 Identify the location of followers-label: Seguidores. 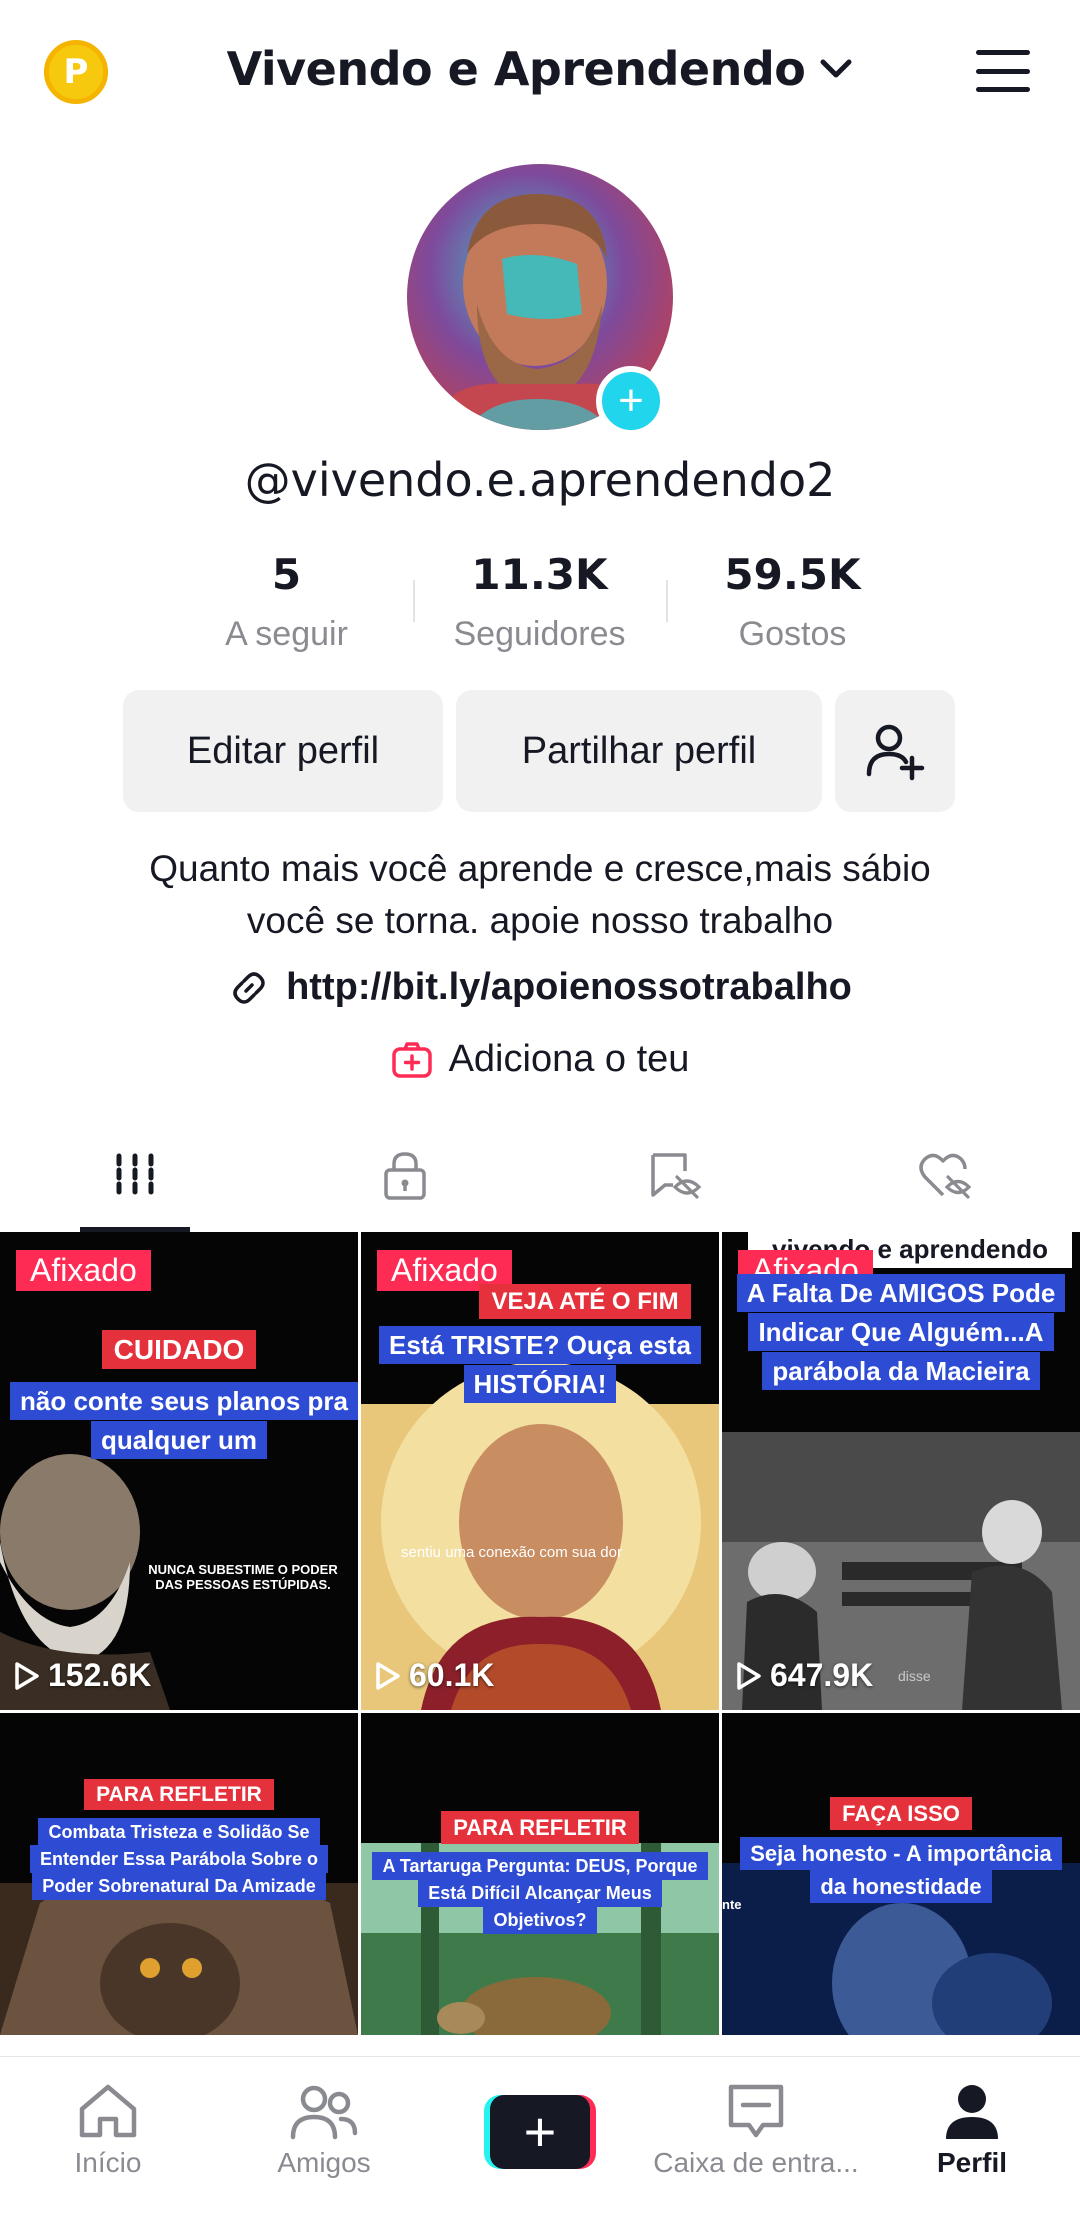
(539, 634).